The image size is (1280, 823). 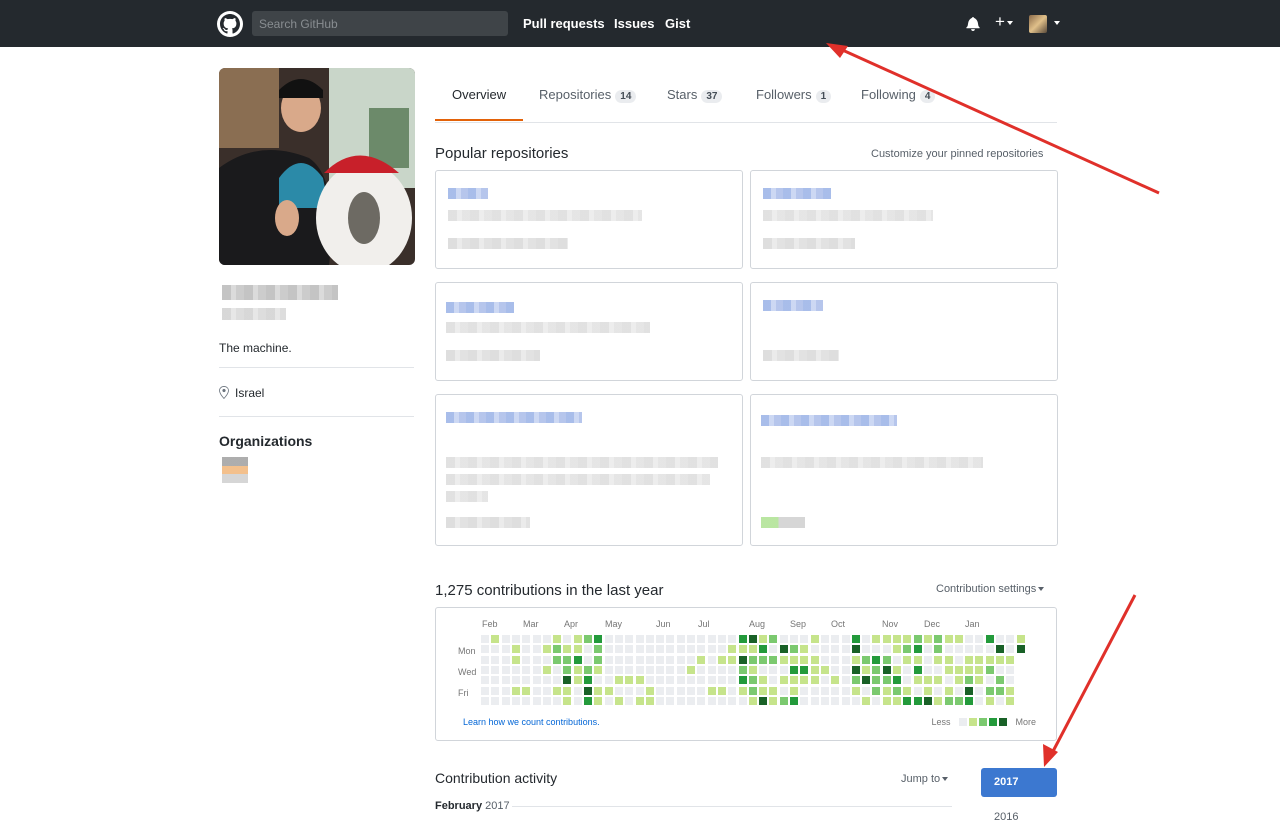 I want to click on organization-avatar, so click(x=235, y=470).